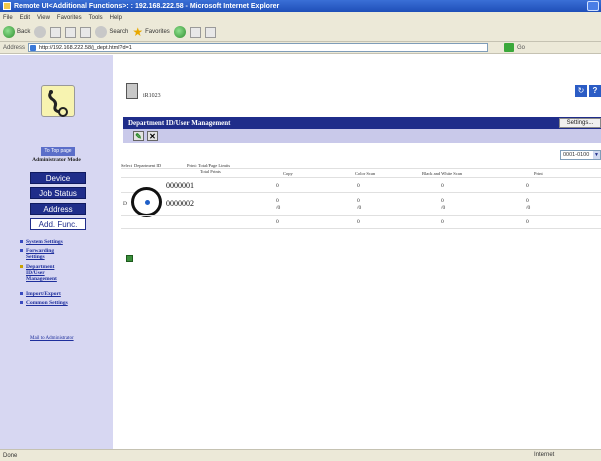 The image size is (601, 461). What do you see at coordinates (58, 178) in the screenshot?
I see `device-button: Device` at bounding box center [58, 178].